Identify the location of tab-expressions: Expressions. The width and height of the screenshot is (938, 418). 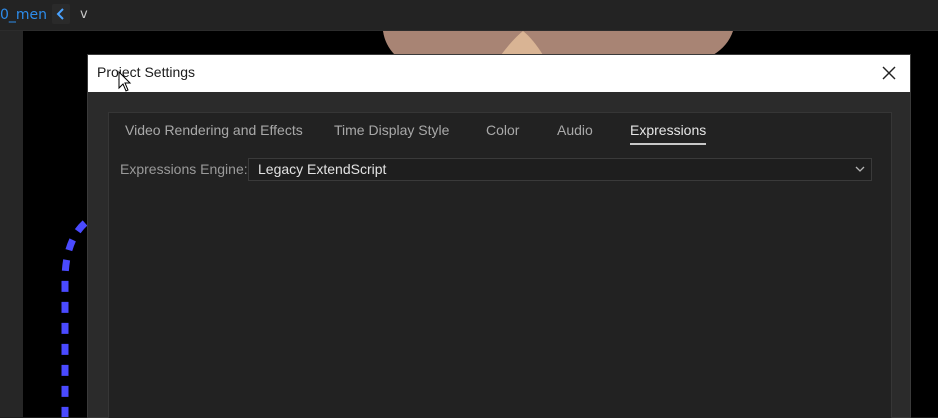
(668, 133).